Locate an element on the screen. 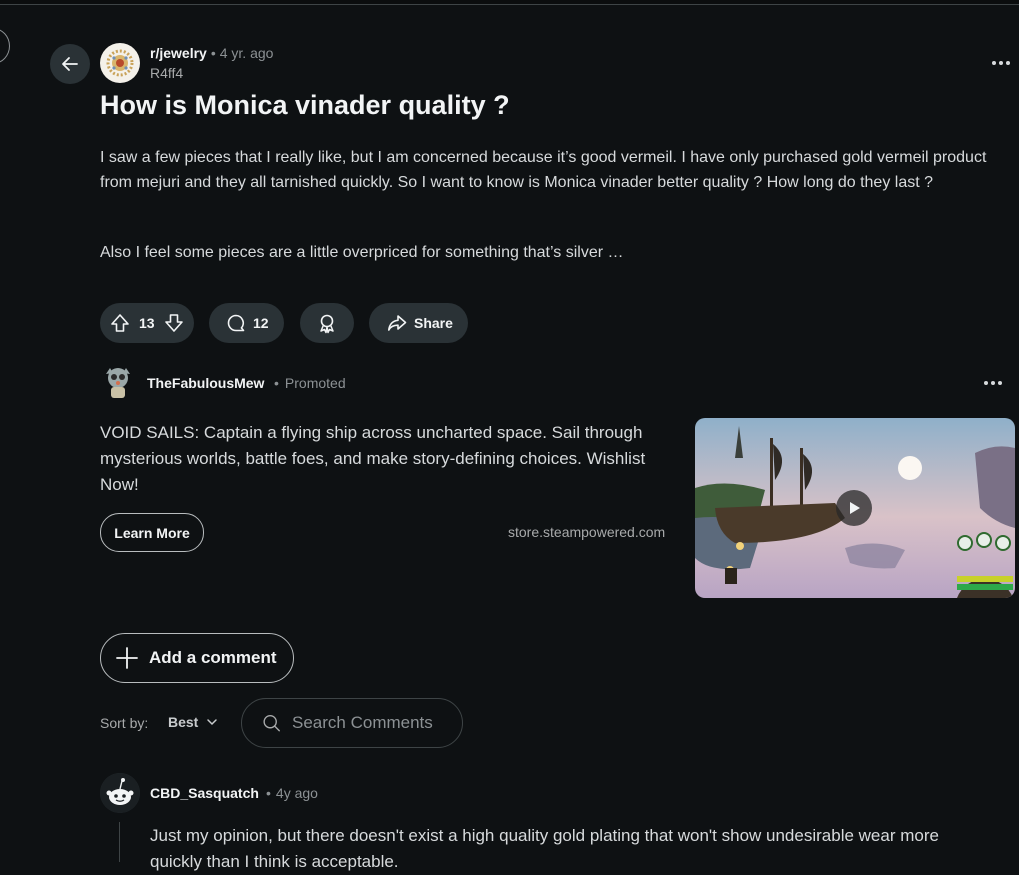 This screenshot has height=875, width=1019. subreddit-avatar is located at coordinates (120, 63).